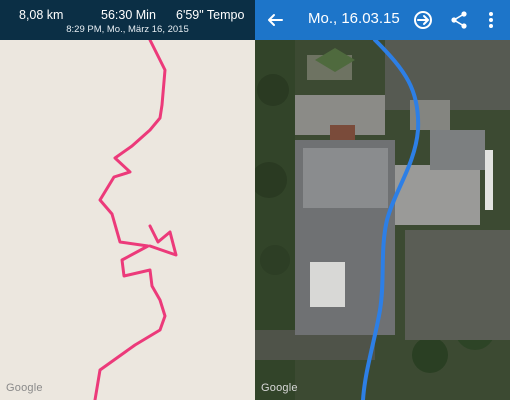  Describe the element at coordinates (423, 20) in the screenshot. I see `cycle-icon` at that location.